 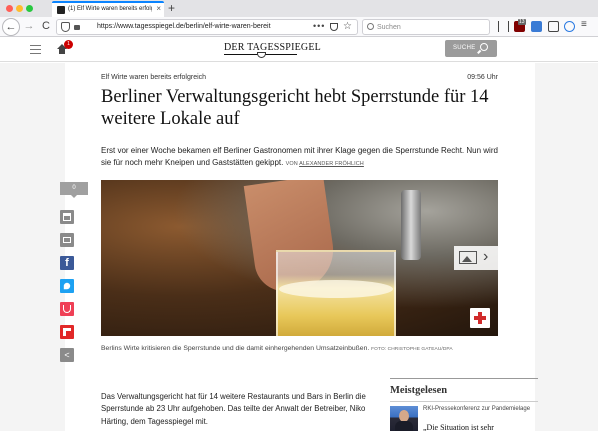 I want to click on magnifier-icon, so click(x=484, y=47).